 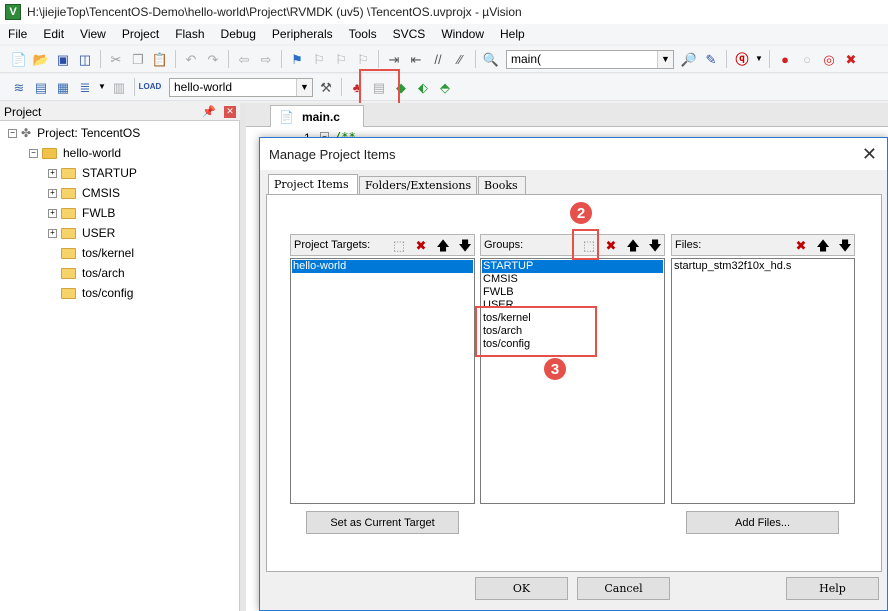 I want to click on download-icon: LOAD, so click(x=150, y=87).